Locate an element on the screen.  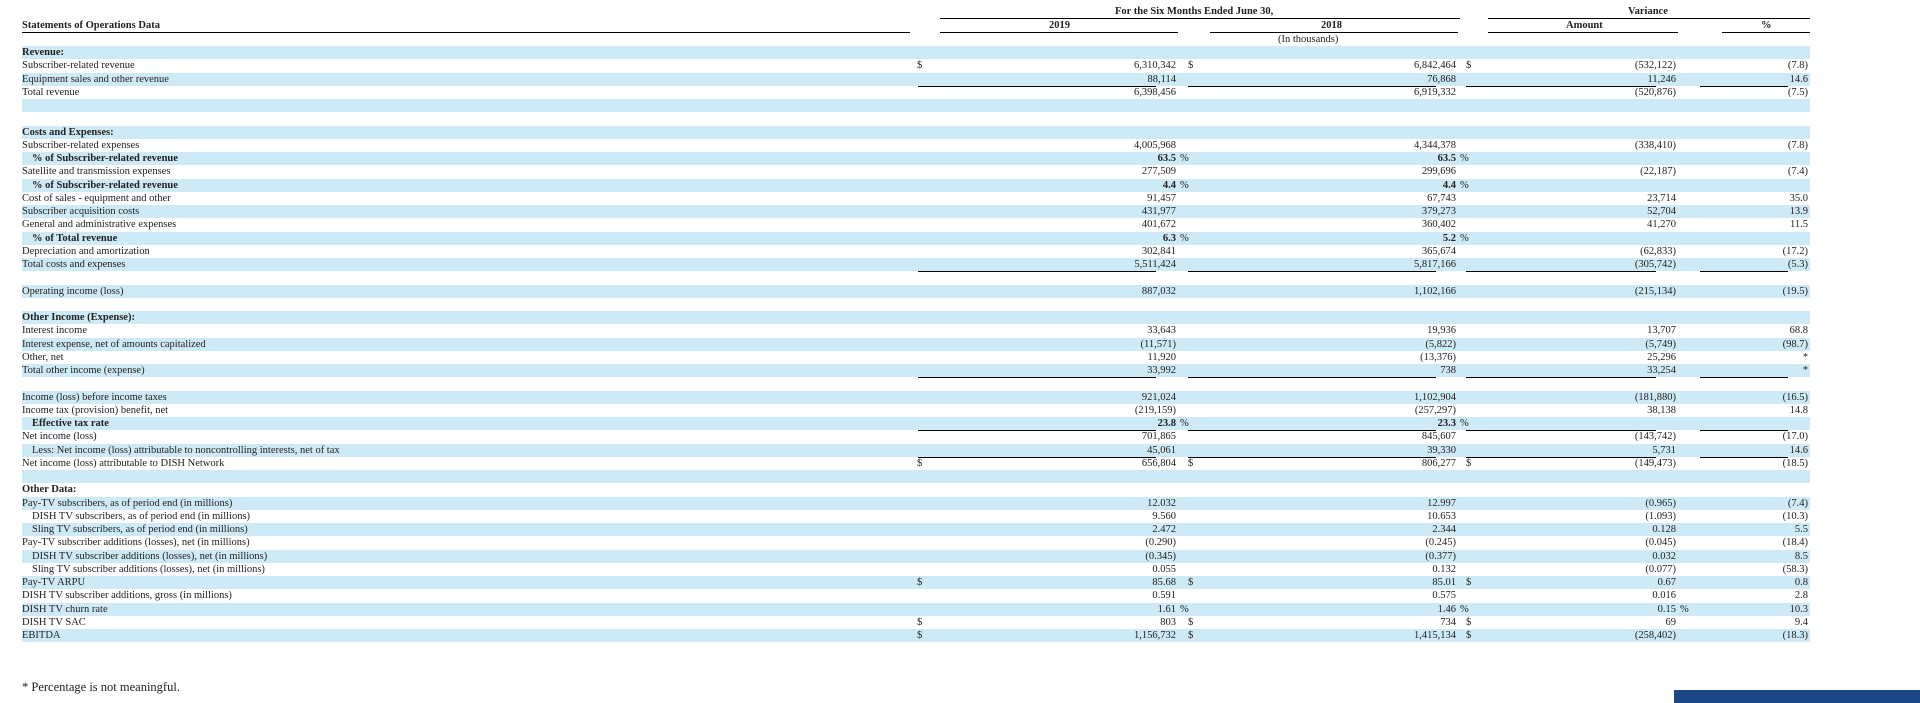
variance-percent: (16.5) is located at coordinates (1795, 397).